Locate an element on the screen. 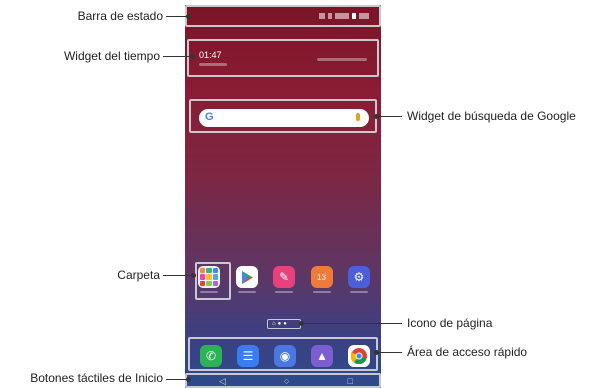 The width and height of the screenshot is (606, 388). callout-status-bar: Barra de estado is located at coordinates (120, 16).